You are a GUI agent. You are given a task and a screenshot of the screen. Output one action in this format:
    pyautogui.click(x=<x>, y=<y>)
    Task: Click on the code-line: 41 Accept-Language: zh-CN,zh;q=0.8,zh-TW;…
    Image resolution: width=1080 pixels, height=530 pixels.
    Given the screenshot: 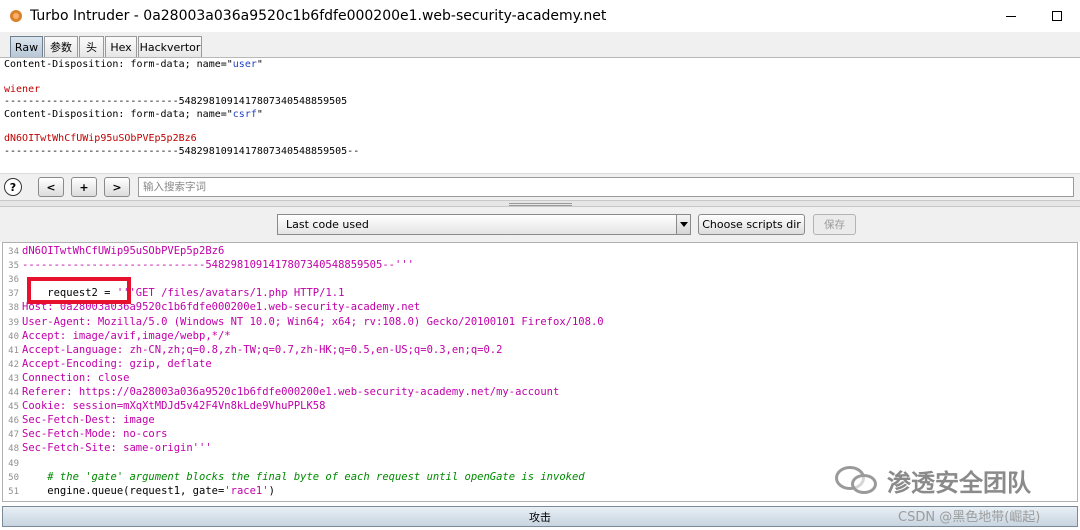 What is the action you would take?
    pyautogui.click(x=255, y=349)
    